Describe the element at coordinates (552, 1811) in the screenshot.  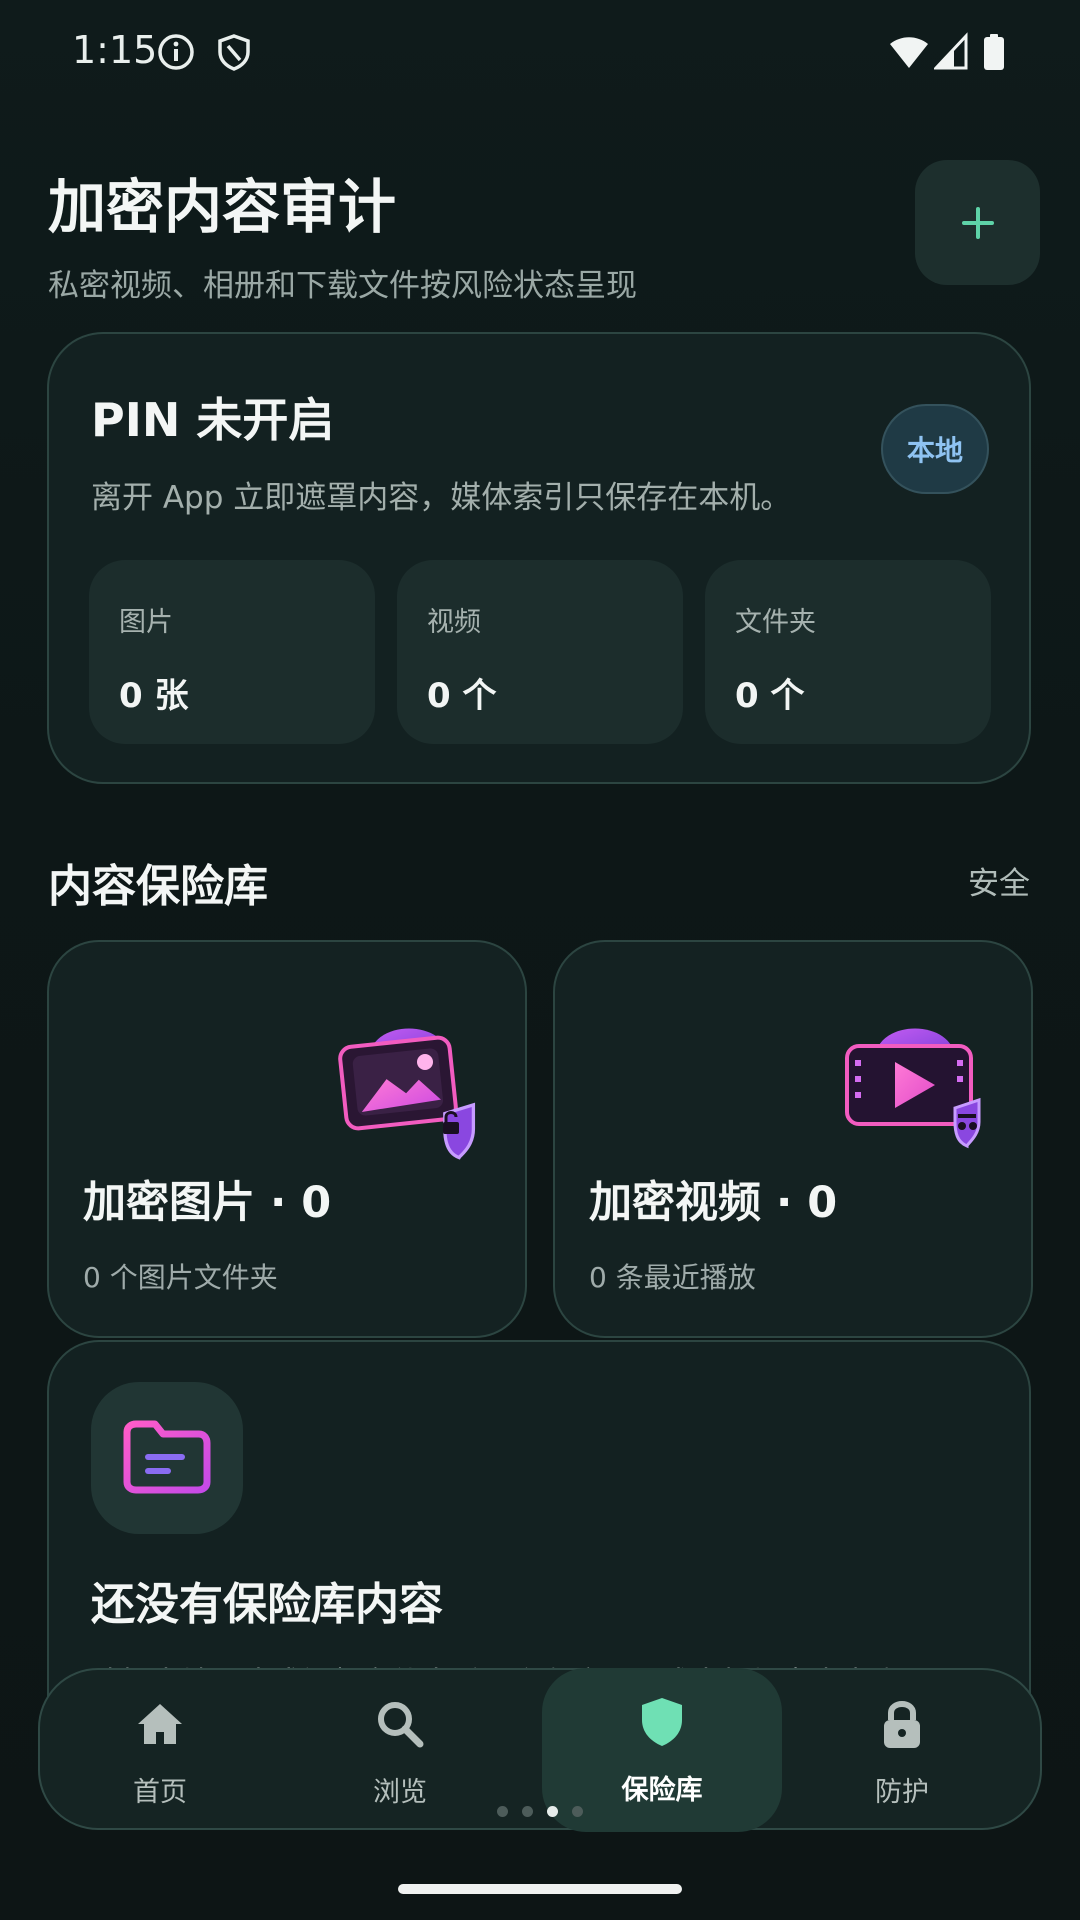
I see `page-dot-active` at that location.